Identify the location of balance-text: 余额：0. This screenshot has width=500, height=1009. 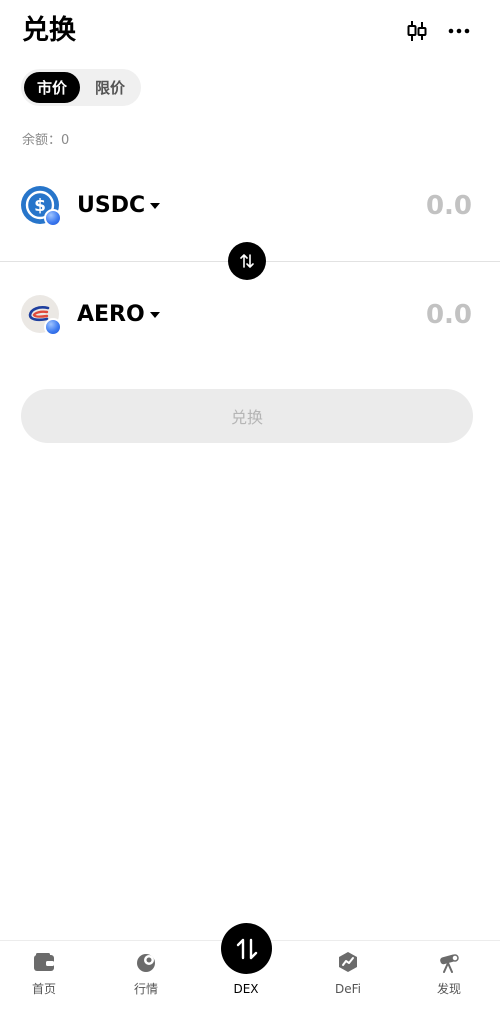
(46, 140).